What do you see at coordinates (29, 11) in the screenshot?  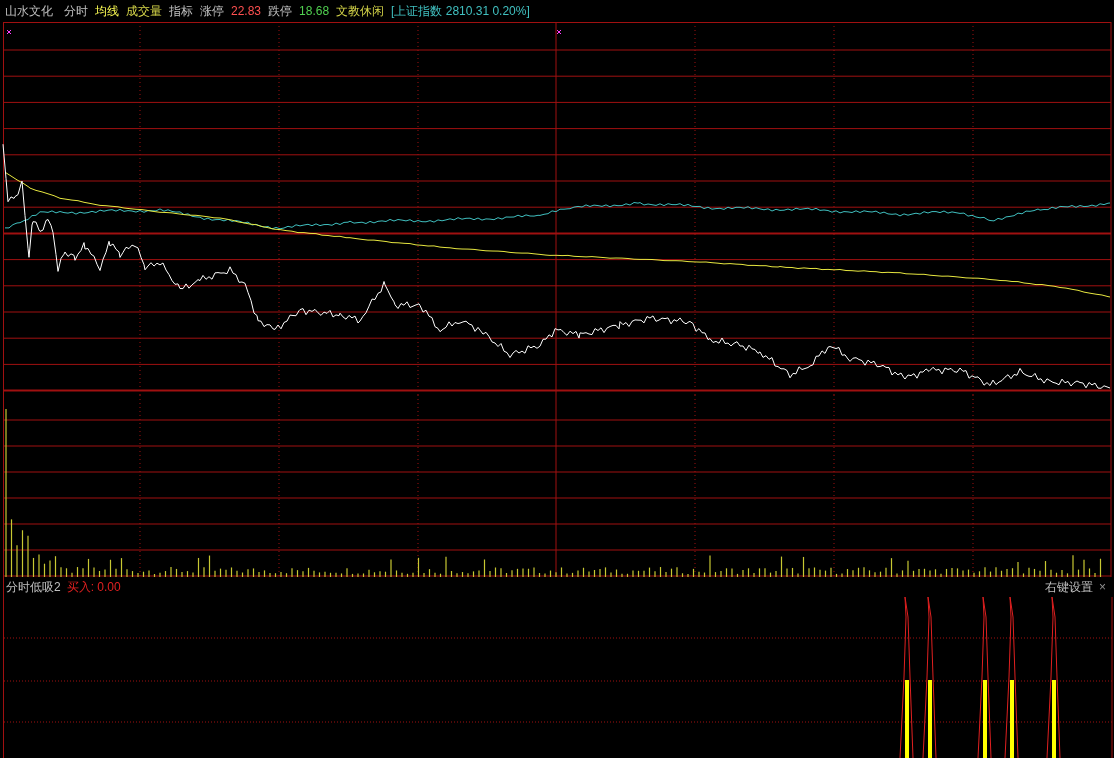 I see `stock-name: 山水文化` at bounding box center [29, 11].